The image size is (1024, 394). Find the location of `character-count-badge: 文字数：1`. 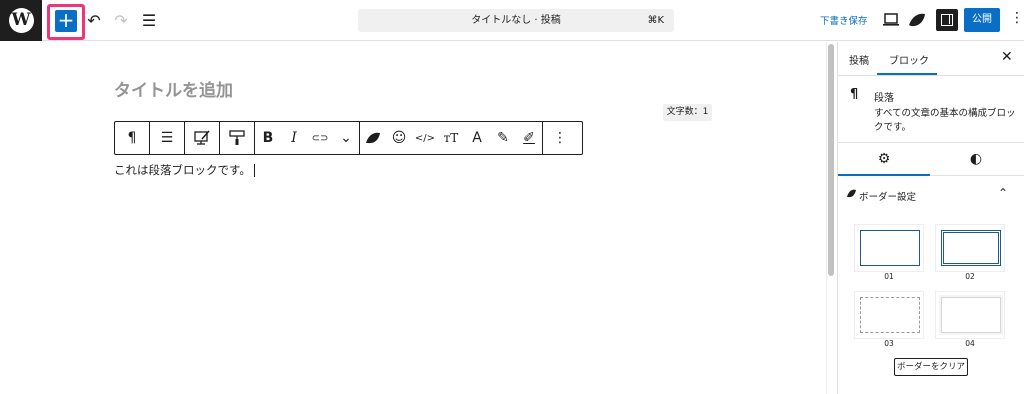

character-count-badge: 文字数：1 is located at coordinates (687, 112).